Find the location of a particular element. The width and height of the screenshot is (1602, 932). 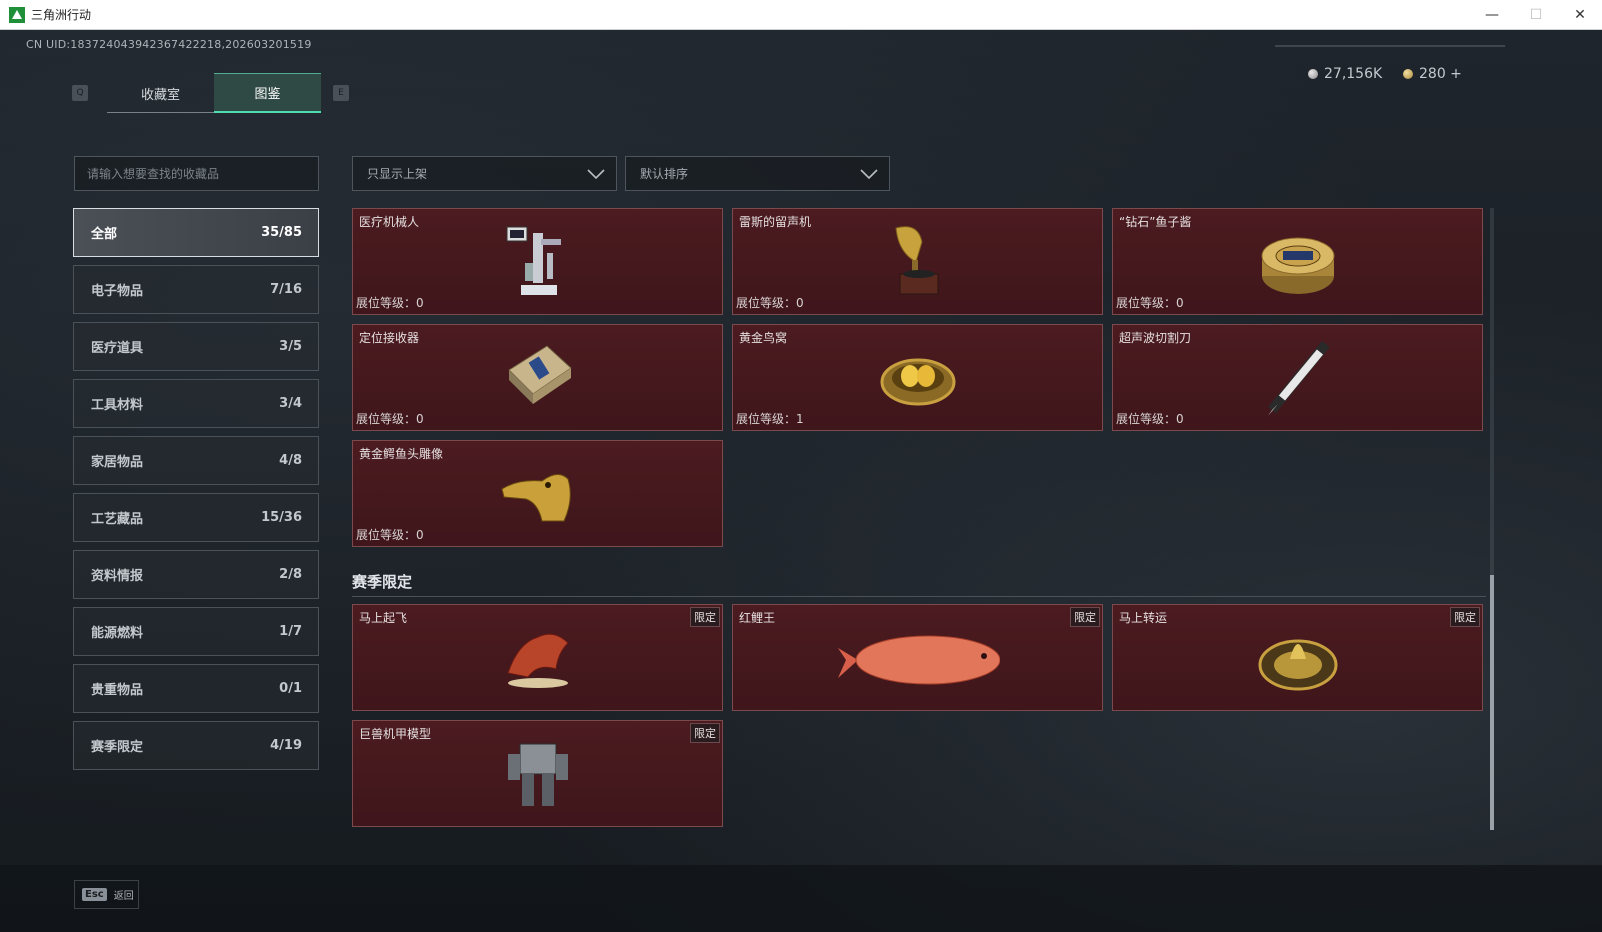

category-count: 7/16 is located at coordinates (286, 289).